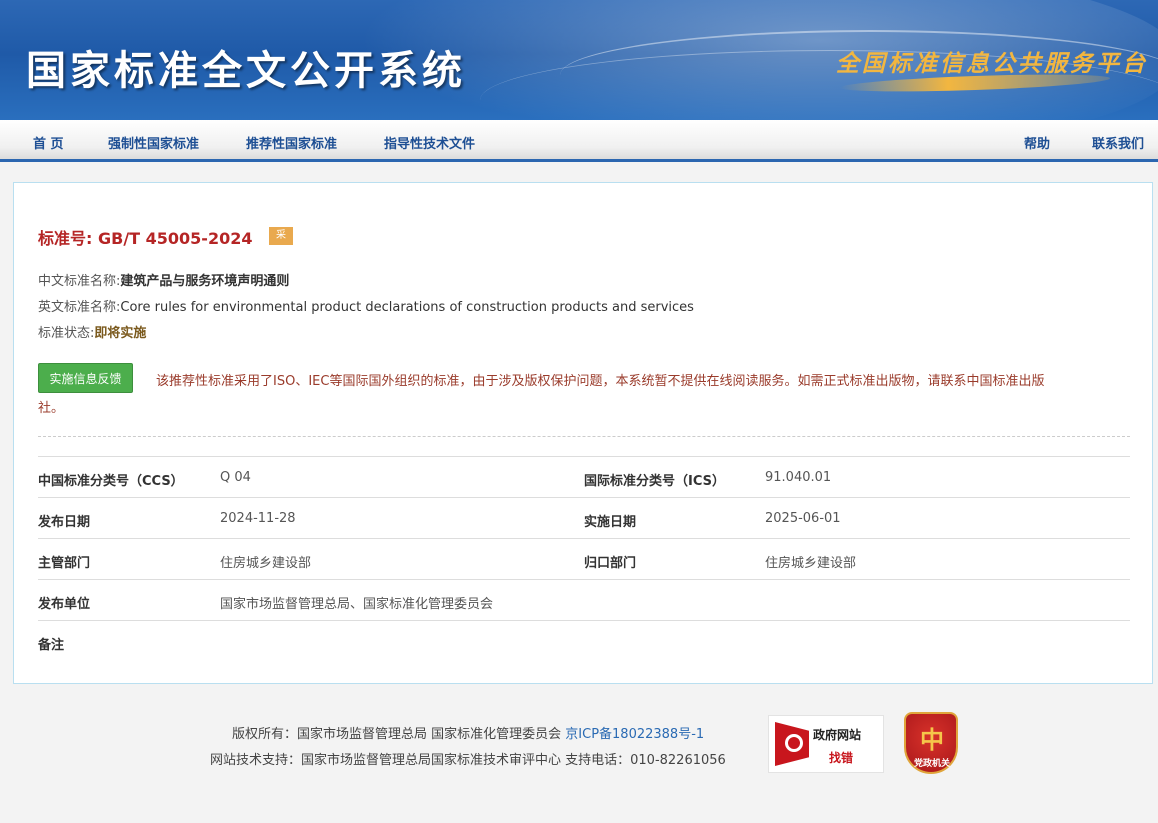 This screenshot has height=823, width=1158. Describe the element at coordinates (79, 307) in the screenshot. I see `en-name-label: 英文标准名称:` at that location.